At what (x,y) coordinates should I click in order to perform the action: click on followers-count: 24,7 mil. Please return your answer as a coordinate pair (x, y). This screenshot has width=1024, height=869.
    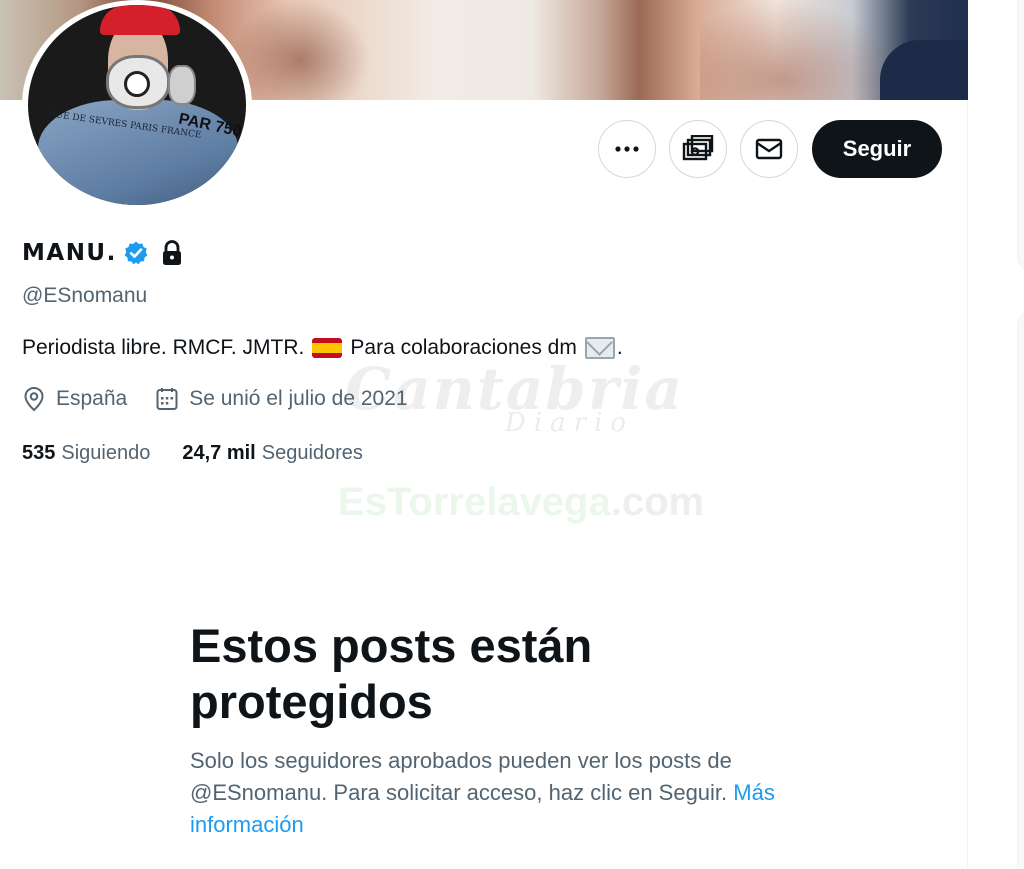
    Looking at the image, I should click on (219, 453).